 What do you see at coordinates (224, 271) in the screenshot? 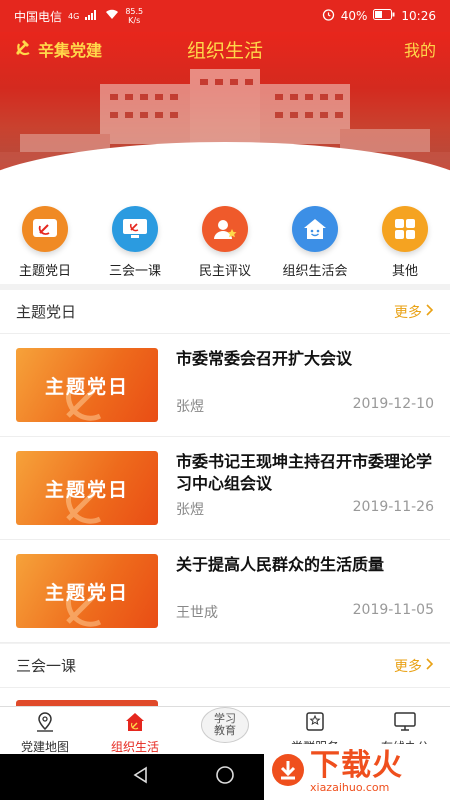
I see `category-label: 民主评议` at bounding box center [224, 271].